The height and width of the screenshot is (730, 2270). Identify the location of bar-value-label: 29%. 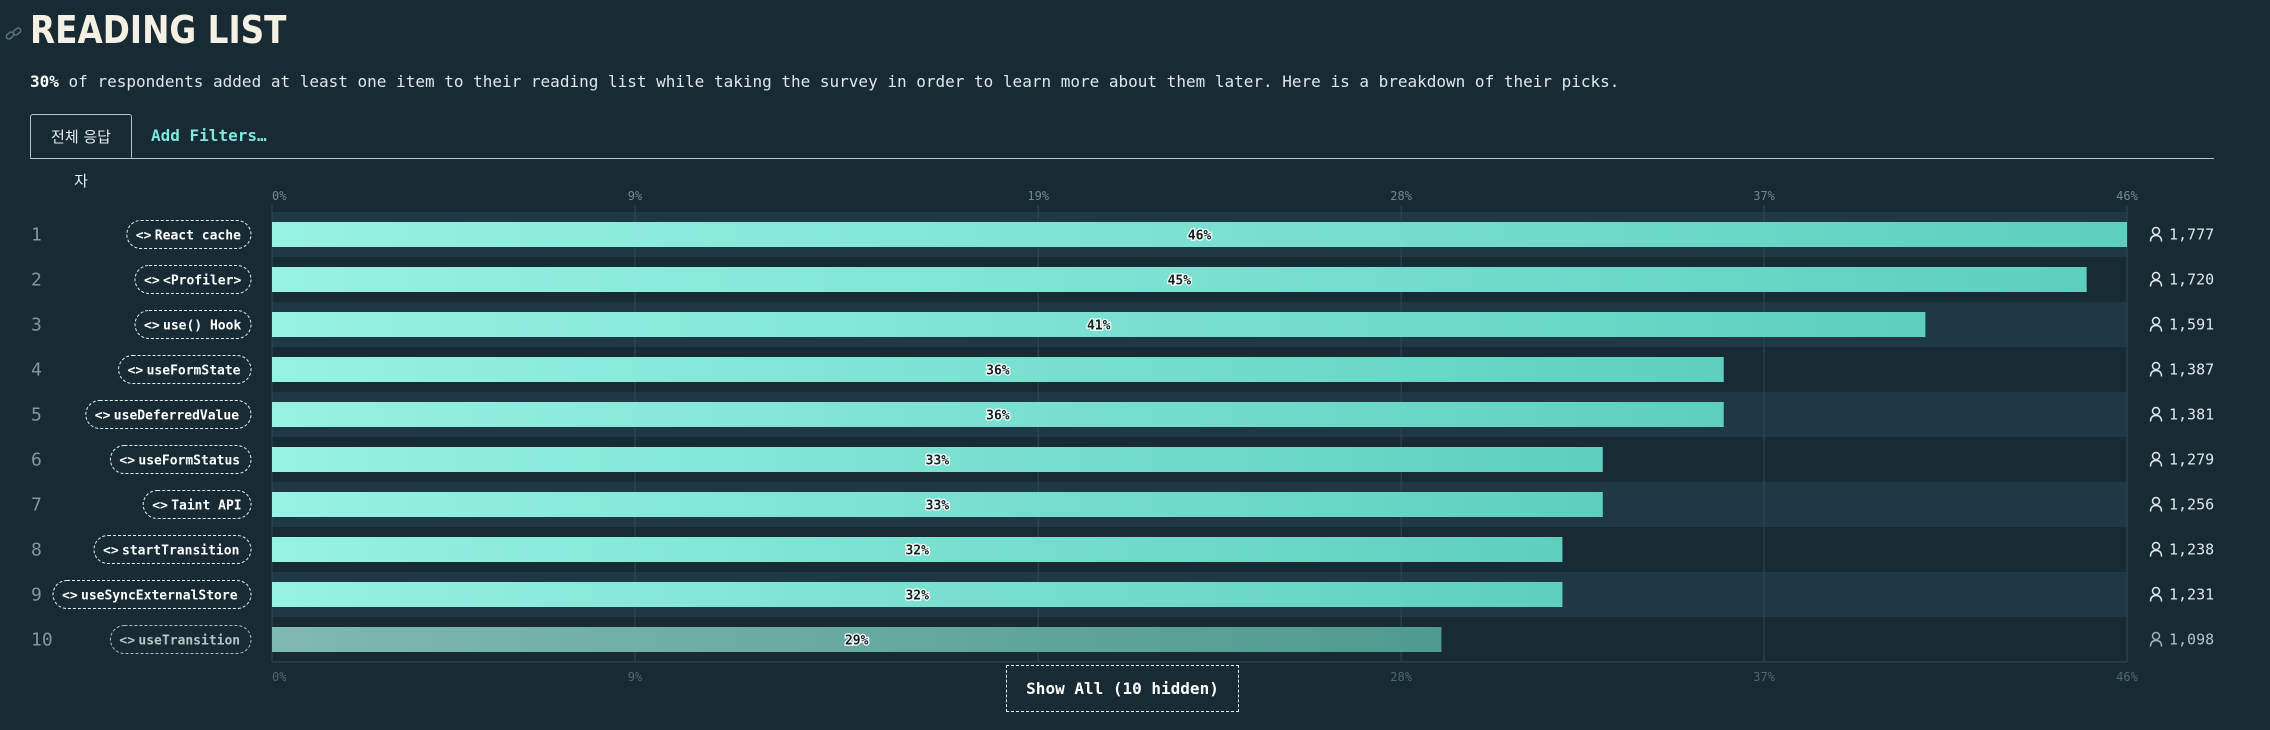
(857, 641).